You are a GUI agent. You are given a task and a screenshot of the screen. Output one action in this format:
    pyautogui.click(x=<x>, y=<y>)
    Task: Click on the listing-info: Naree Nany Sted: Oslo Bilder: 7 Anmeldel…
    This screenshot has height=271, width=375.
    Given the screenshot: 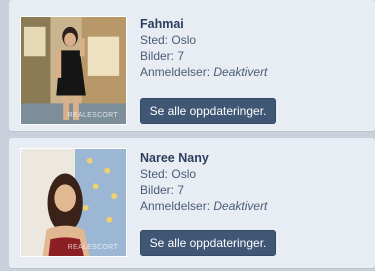 What is the action you would take?
    pyautogui.click(x=203, y=182)
    